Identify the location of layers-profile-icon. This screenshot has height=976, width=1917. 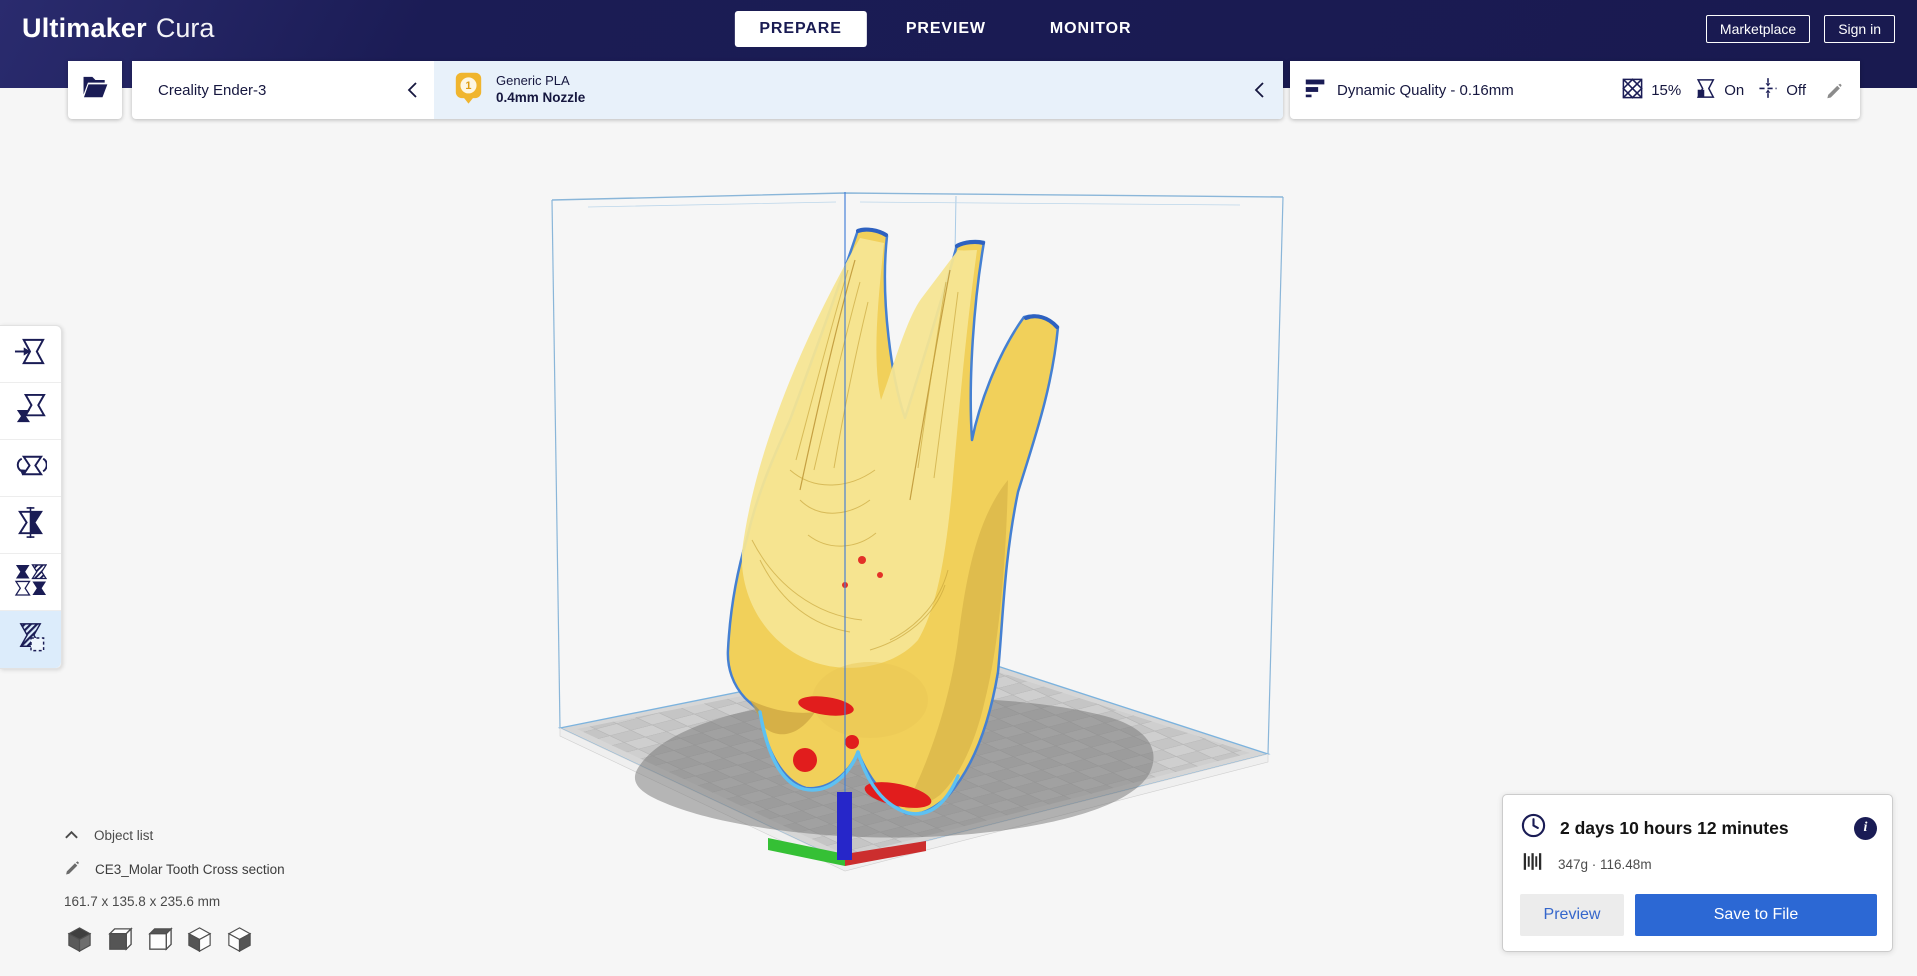
(1315, 90).